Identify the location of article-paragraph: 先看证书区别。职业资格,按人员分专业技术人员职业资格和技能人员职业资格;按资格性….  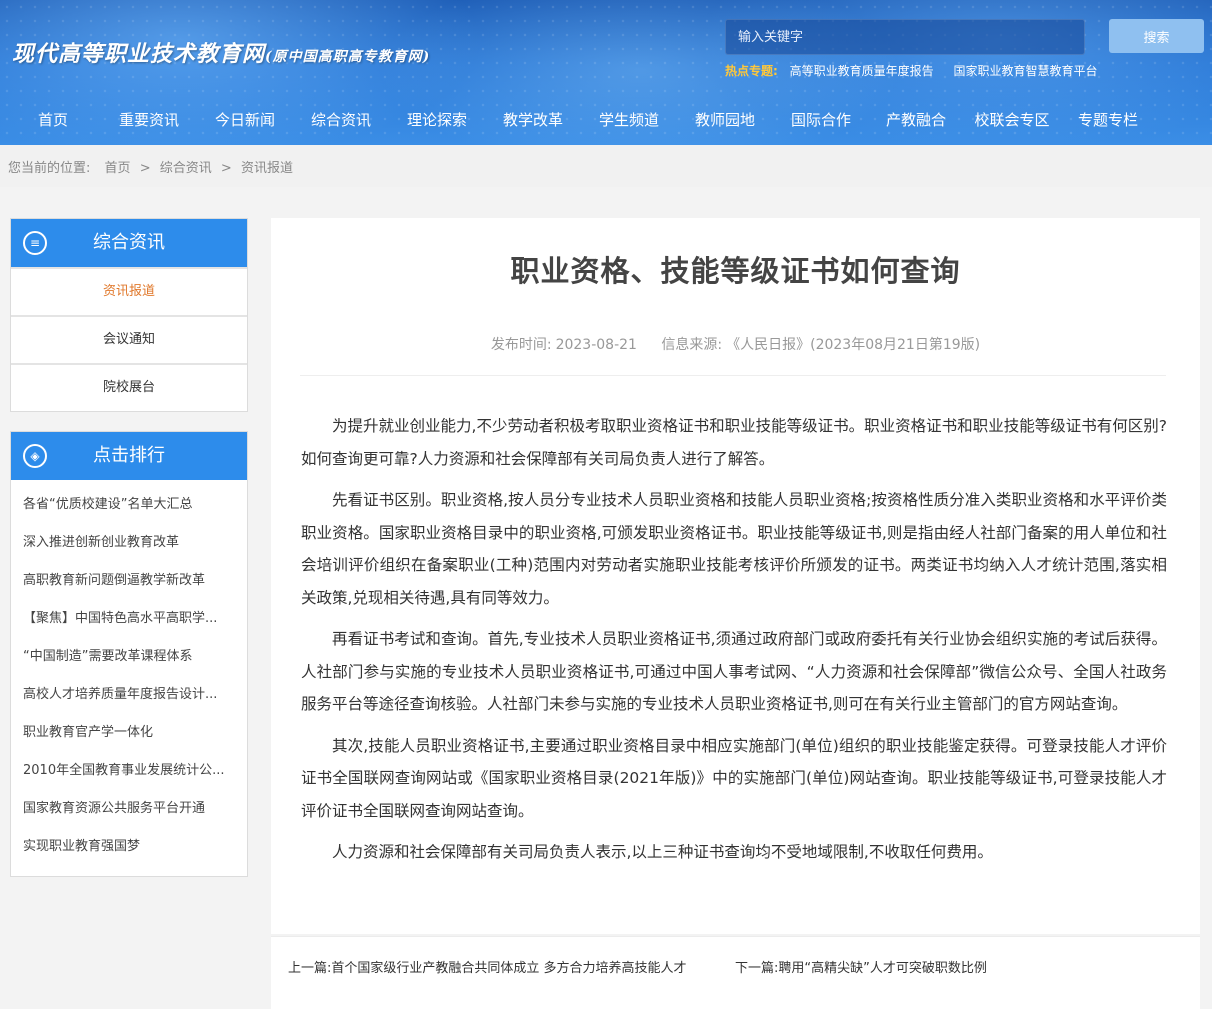
(734, 549).